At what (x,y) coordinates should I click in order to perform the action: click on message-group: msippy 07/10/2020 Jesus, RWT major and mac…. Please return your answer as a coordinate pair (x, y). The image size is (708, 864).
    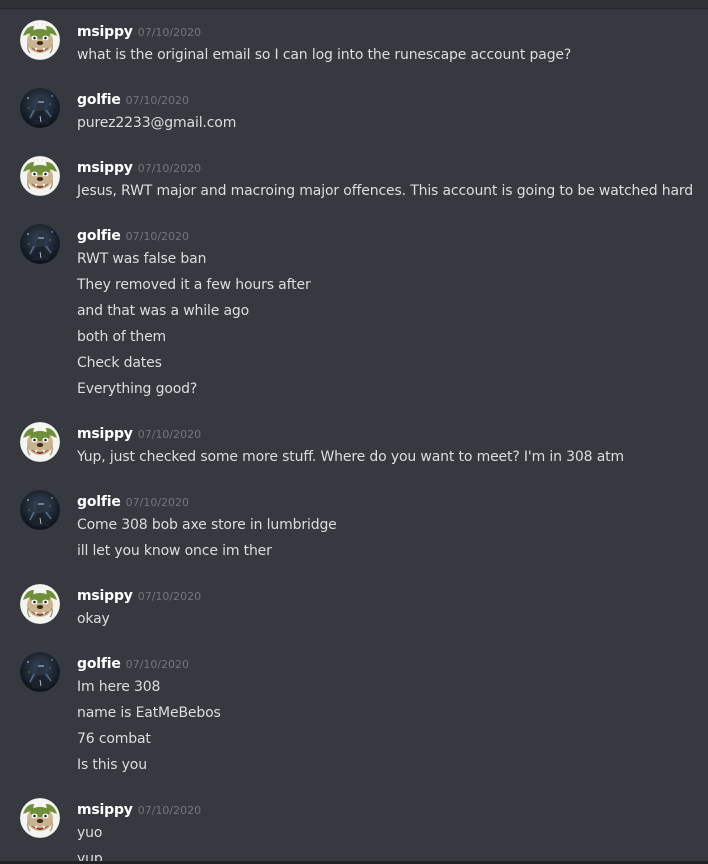
    Looking at the image, I should click on (354, 174).